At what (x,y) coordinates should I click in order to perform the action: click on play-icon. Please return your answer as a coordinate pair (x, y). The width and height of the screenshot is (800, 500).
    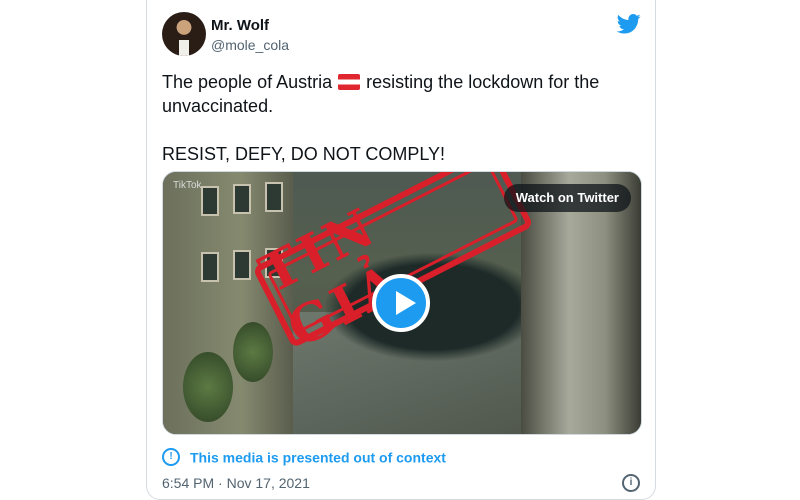
    Looking at the image, I should click on (401, 303).